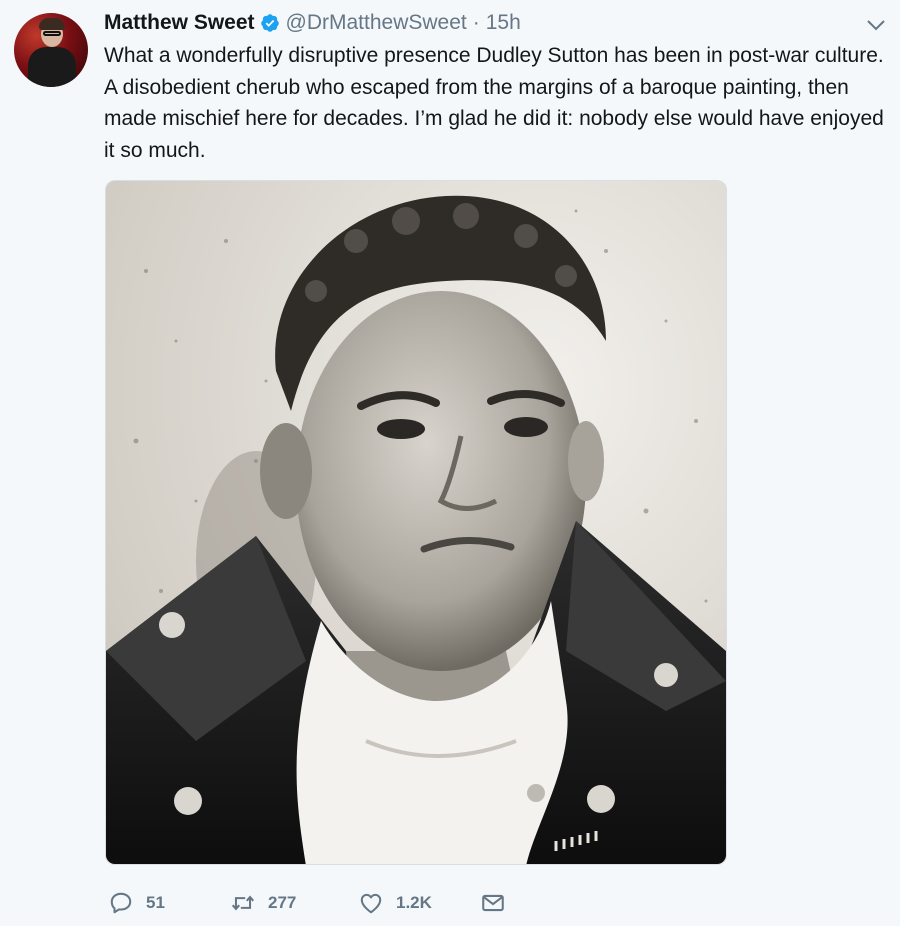 This screenshot has height=926, width=900. Describe the element at coordinates (371, 903) in the screenshot. I see `heart-icon` at that location.